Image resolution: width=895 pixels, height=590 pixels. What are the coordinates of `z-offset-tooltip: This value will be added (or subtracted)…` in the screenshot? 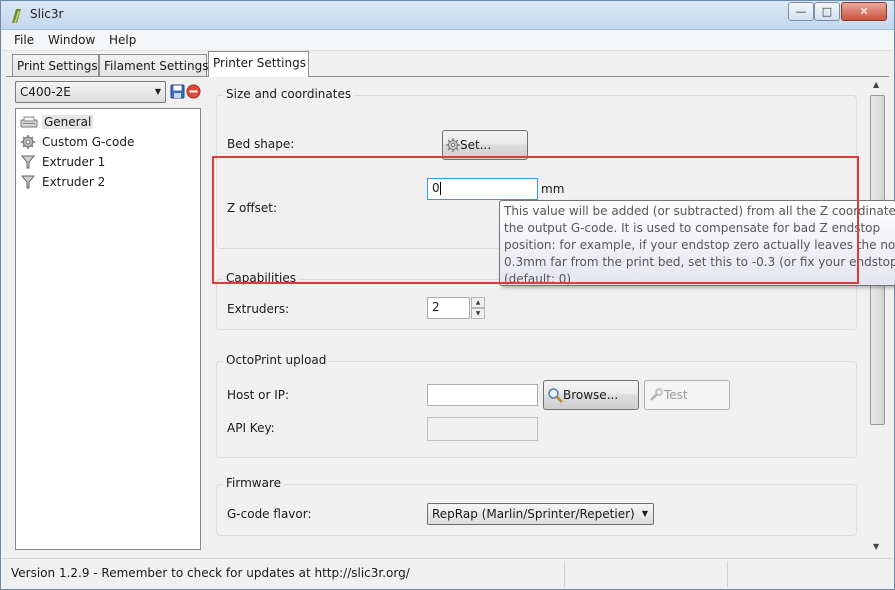 It's located at (697, 243).